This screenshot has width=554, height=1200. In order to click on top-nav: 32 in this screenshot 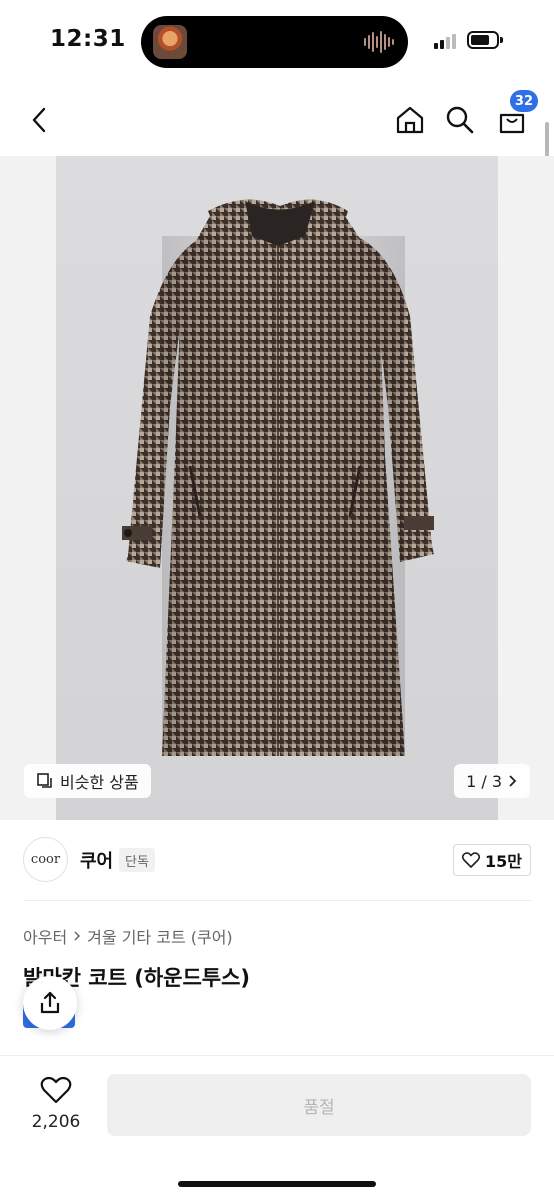, I will do `click(277, 120)`.